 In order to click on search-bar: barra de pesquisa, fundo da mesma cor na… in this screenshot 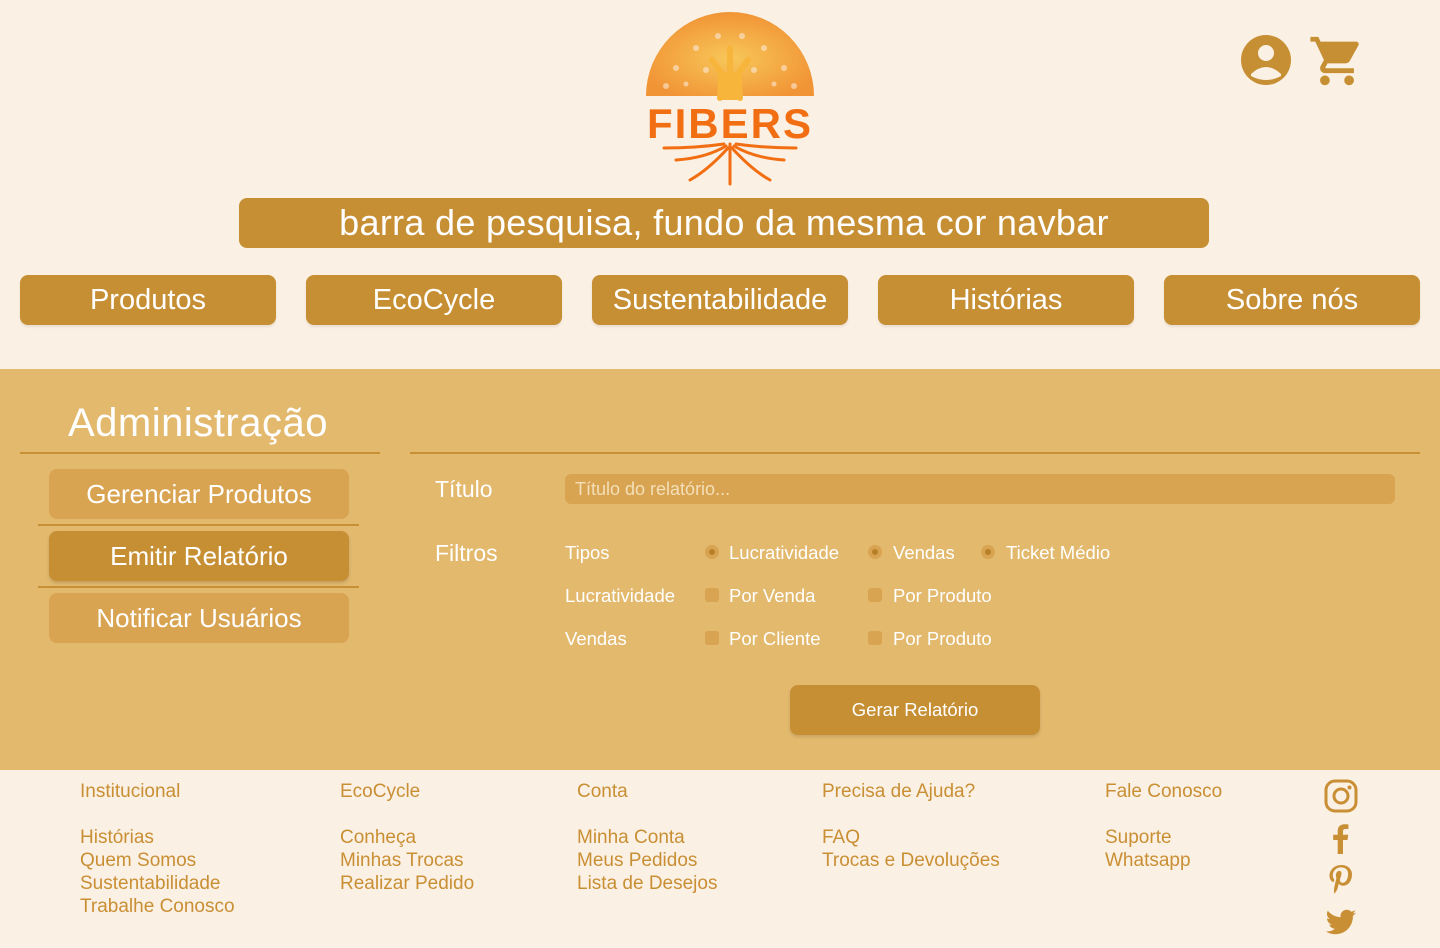, I will do `click(724, 223)`.